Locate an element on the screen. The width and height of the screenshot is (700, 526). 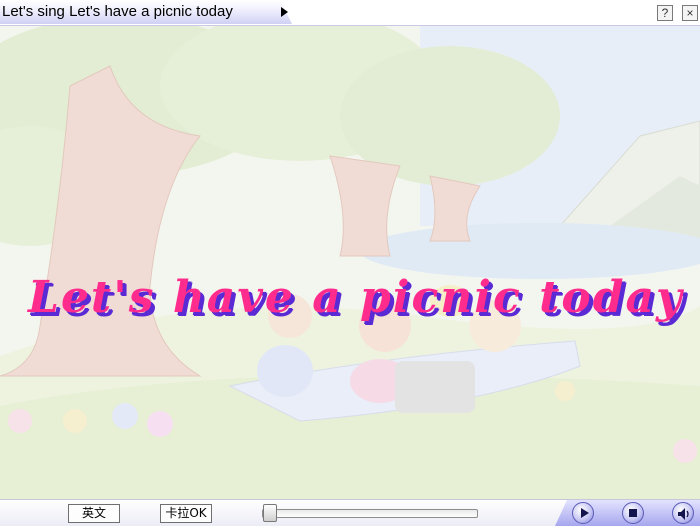
play-icon is located at coordinates (585, 513).